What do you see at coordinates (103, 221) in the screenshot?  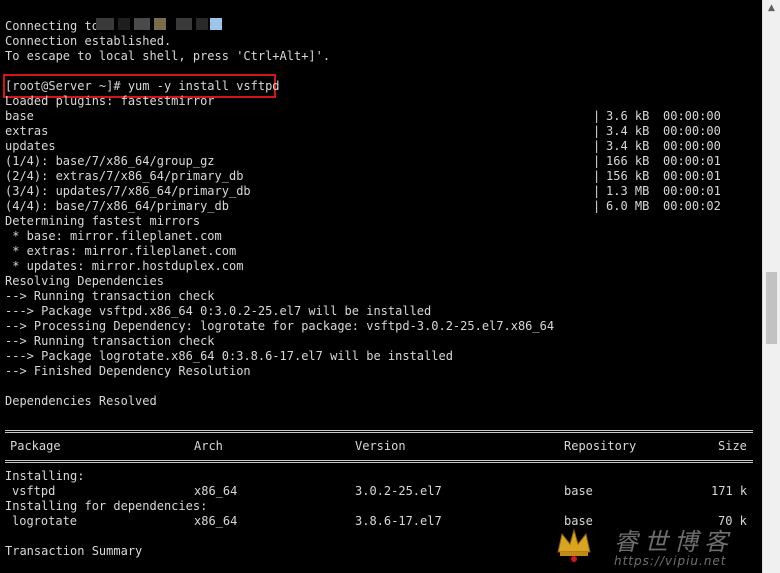 I see `log-line: Determining fastest mirrors` at bounding box center [103, 221].